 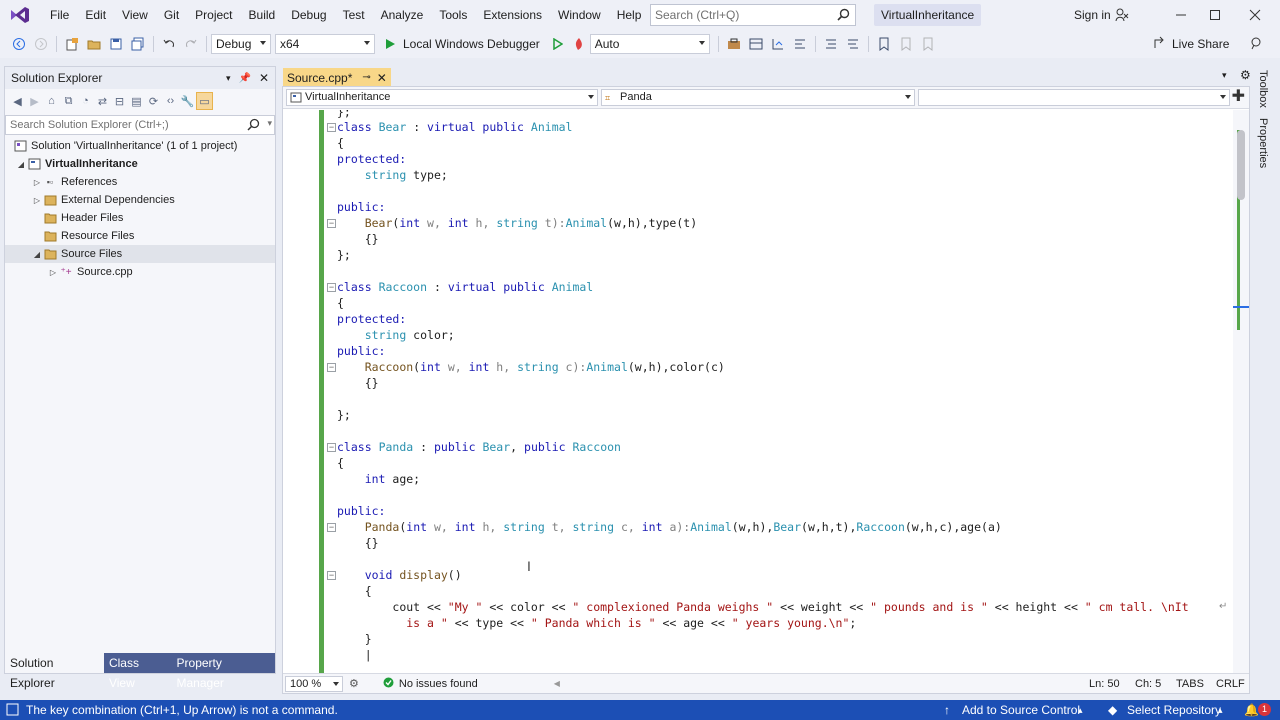 I want to click on menu-test: Test, so click(x=354, y=15).